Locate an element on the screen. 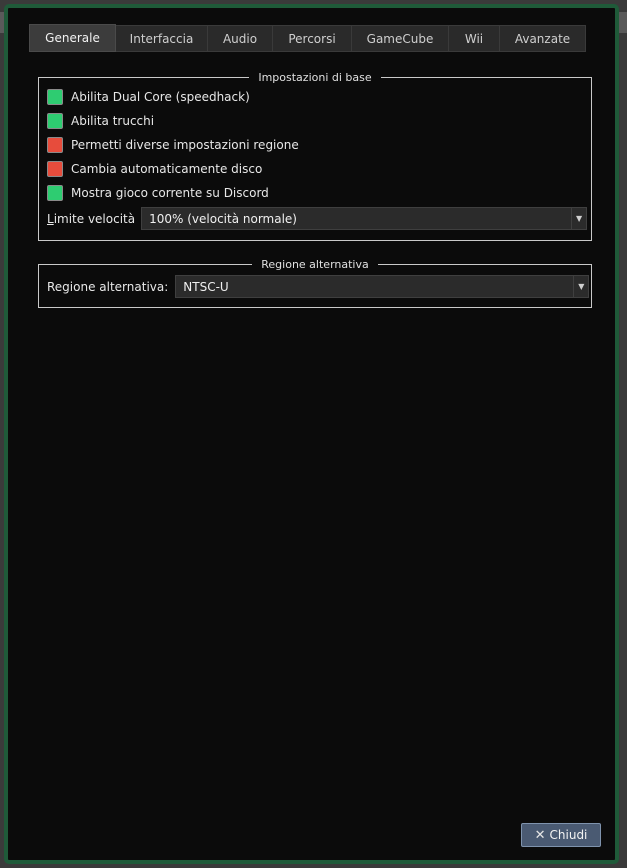  speed-limit-label: Limite velocità is located at coordinates (91, 219).